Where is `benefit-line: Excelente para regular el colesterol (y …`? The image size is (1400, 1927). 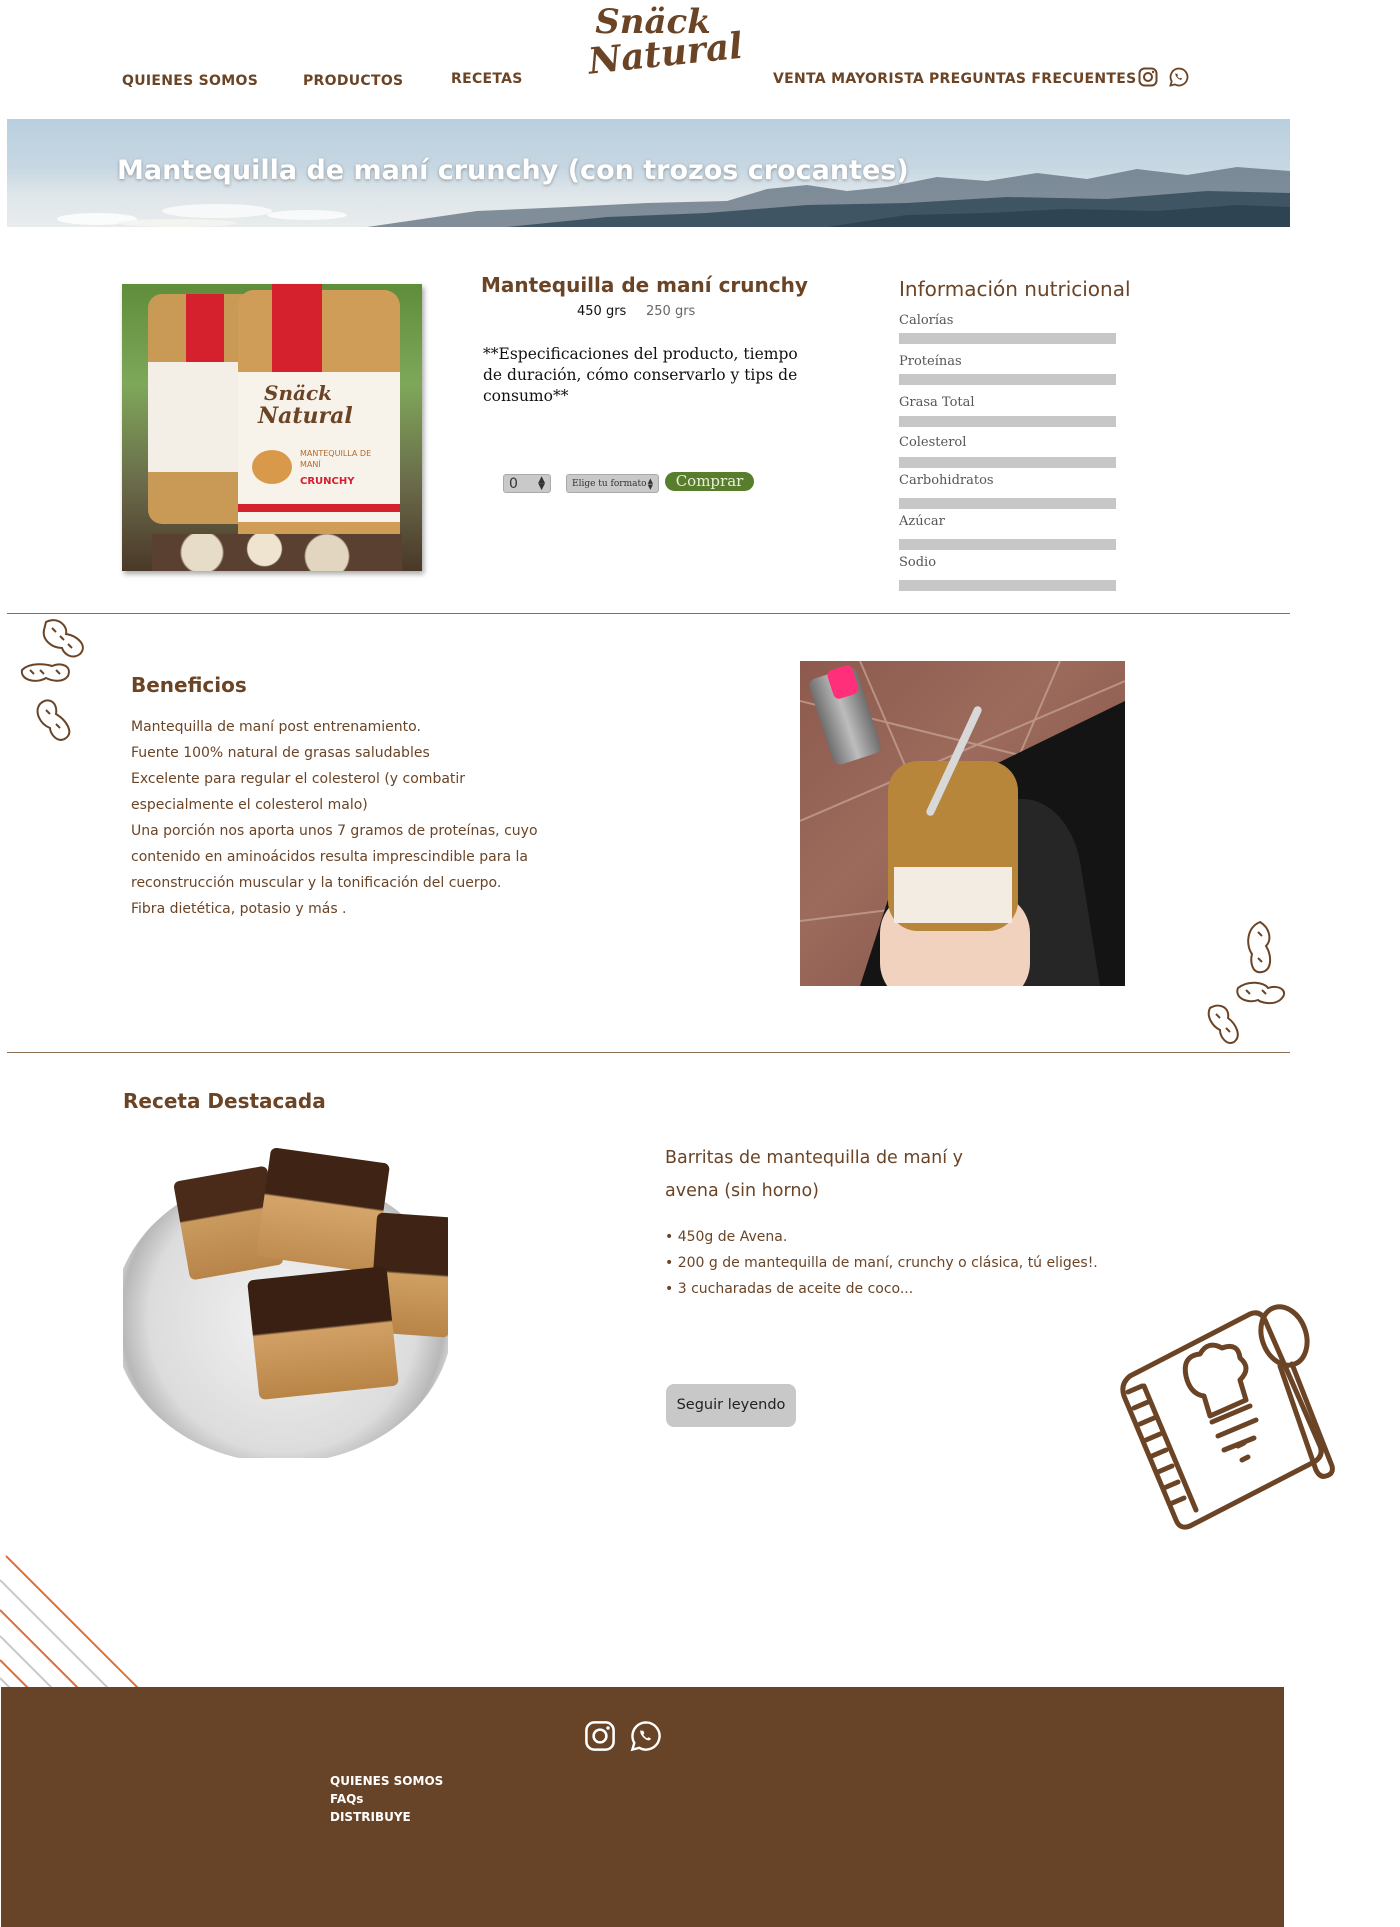 benefit-line: Excelente para regular el colesterol (y … is located at coordinates (298, 779).